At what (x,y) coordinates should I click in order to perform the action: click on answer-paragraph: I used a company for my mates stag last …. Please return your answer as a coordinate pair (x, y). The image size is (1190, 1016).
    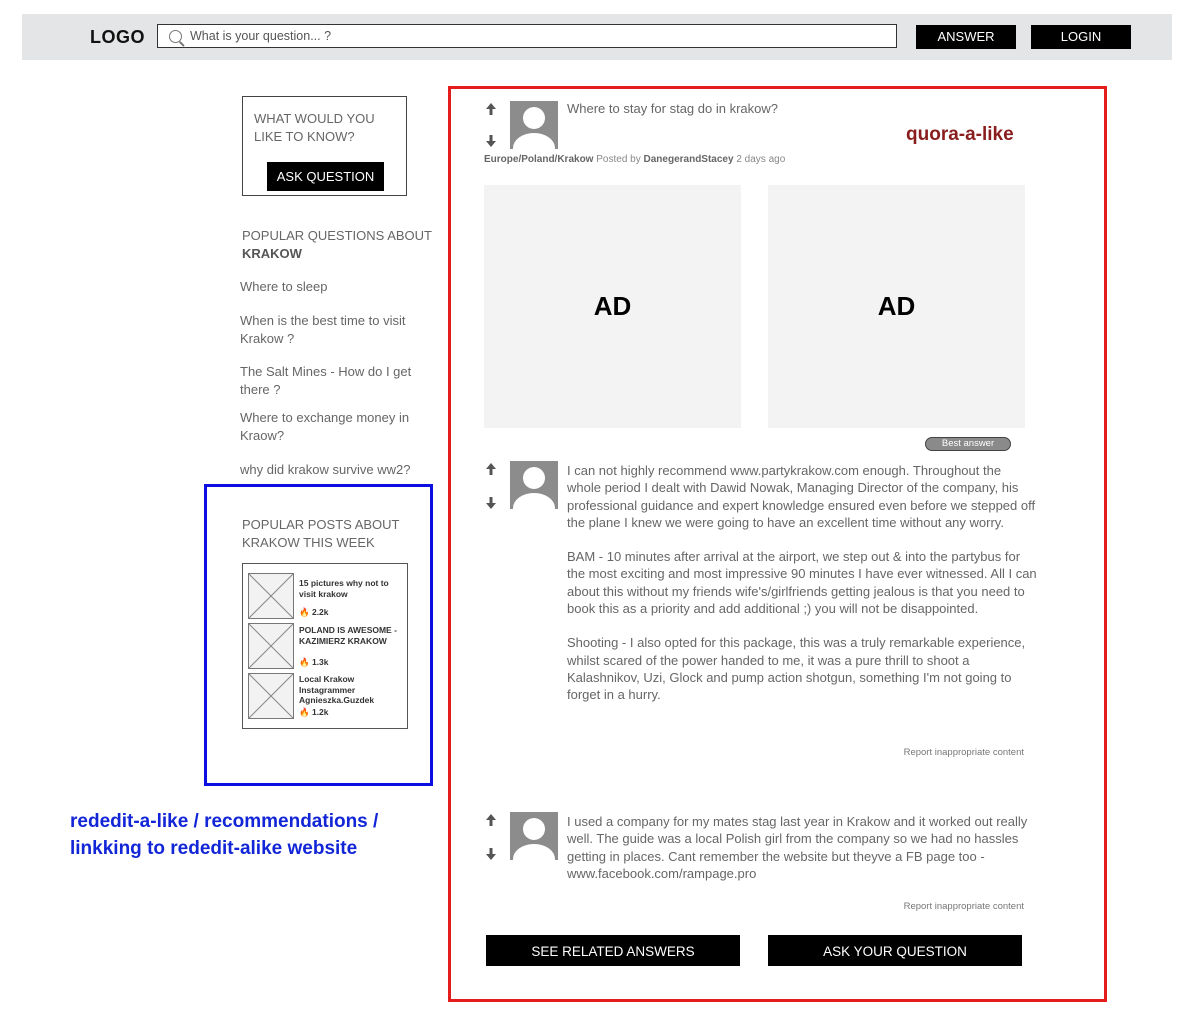
    Looking at the image, I should click on (797, 847).